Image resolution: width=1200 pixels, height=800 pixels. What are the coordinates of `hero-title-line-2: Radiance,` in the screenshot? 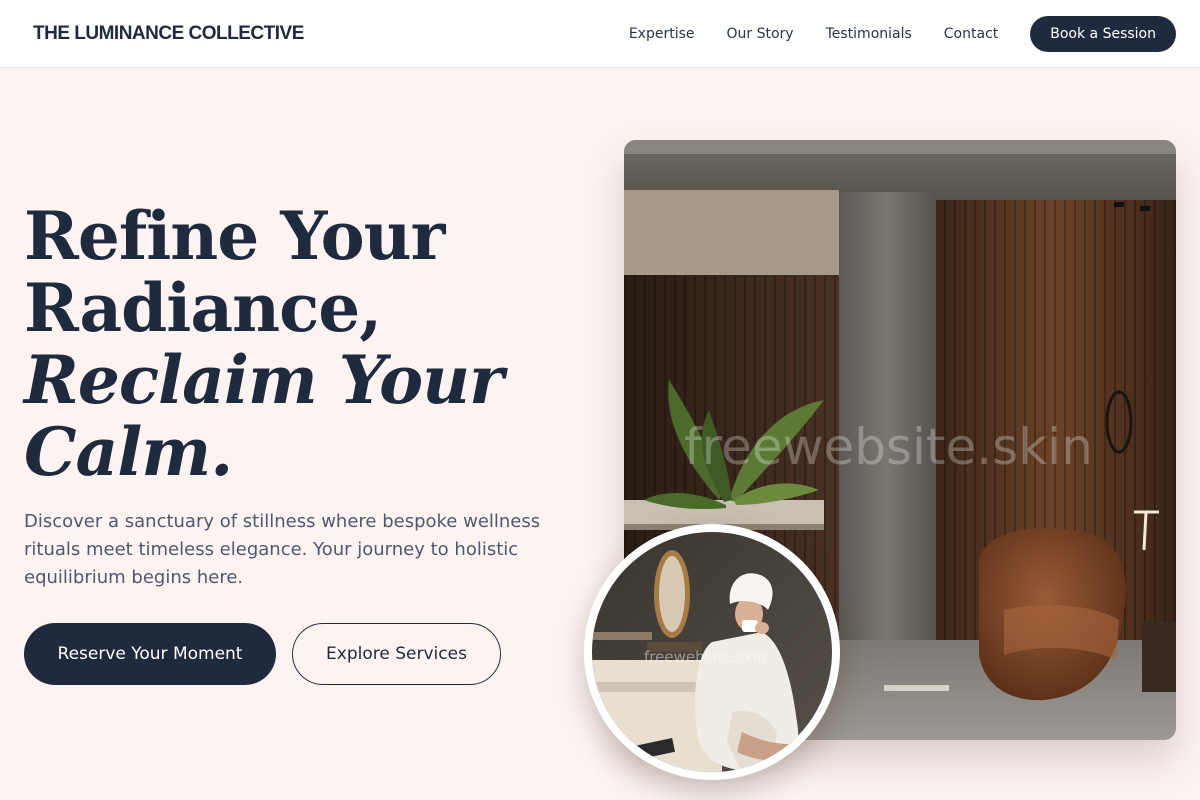 It's located at (203, 308).